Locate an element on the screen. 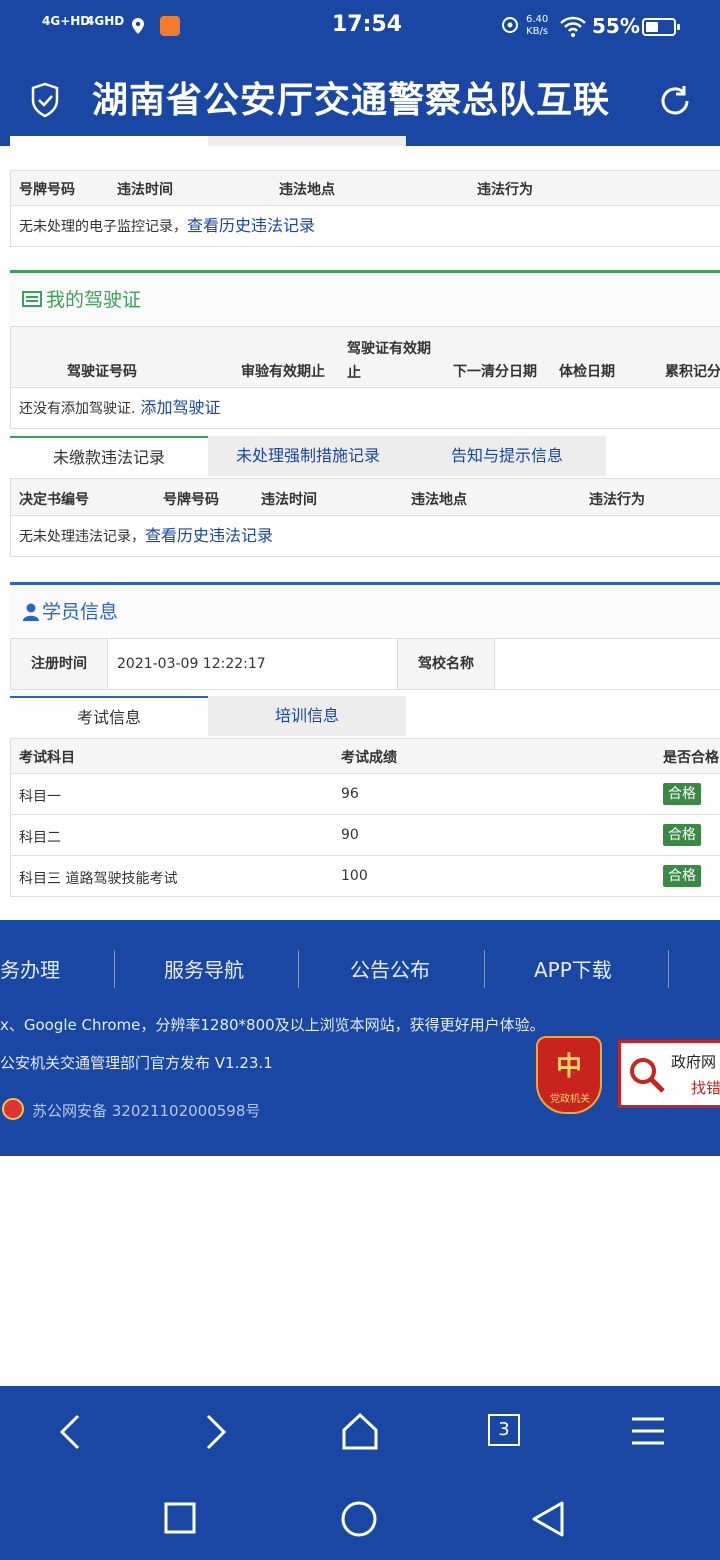 The height and width of the screenshot is (1560, 720). emblem-icon: 中 is located at coordinates (569, 1067).